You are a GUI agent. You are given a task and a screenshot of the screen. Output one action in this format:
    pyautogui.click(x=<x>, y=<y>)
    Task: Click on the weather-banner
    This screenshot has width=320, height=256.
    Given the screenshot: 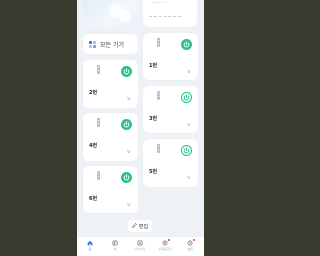 What is the action you would take?
    pyautogui.click(x=110, y=13)
    